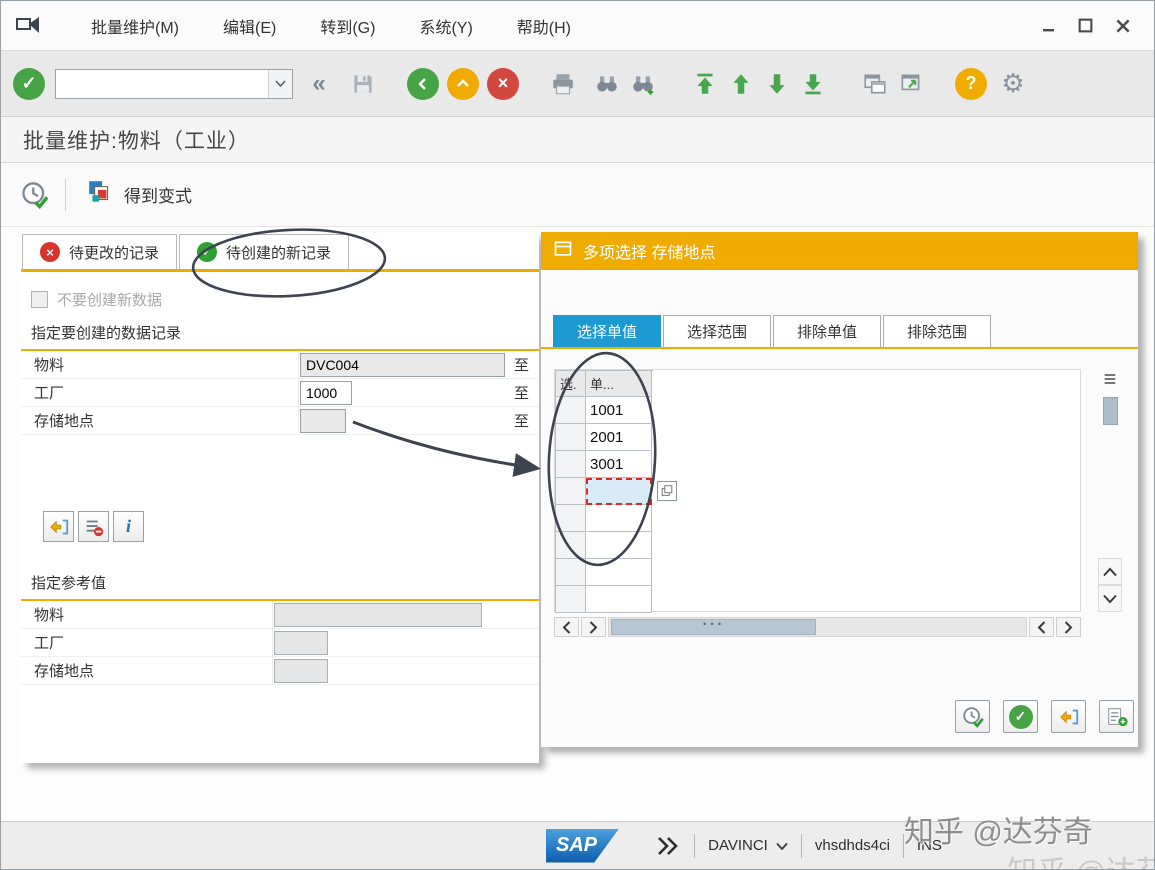 The image size is (1155, 870). I want to click on delete-selection-button, so click(93, 526).